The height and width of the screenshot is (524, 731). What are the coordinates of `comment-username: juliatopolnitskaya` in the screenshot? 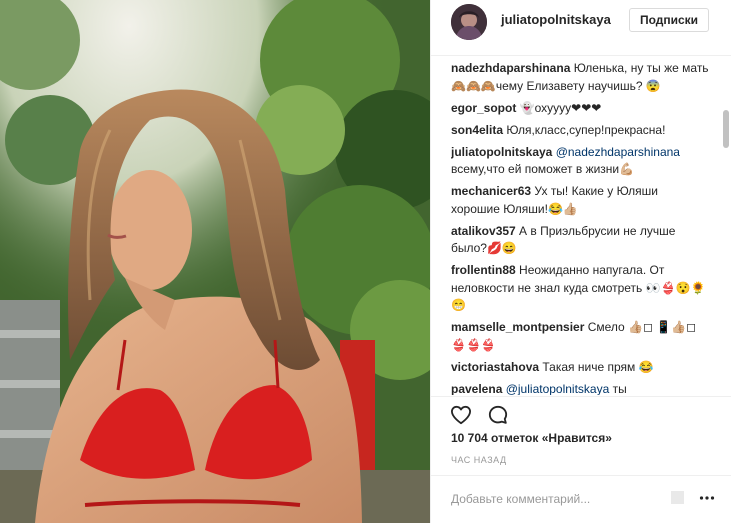 It's located at (501, 152).